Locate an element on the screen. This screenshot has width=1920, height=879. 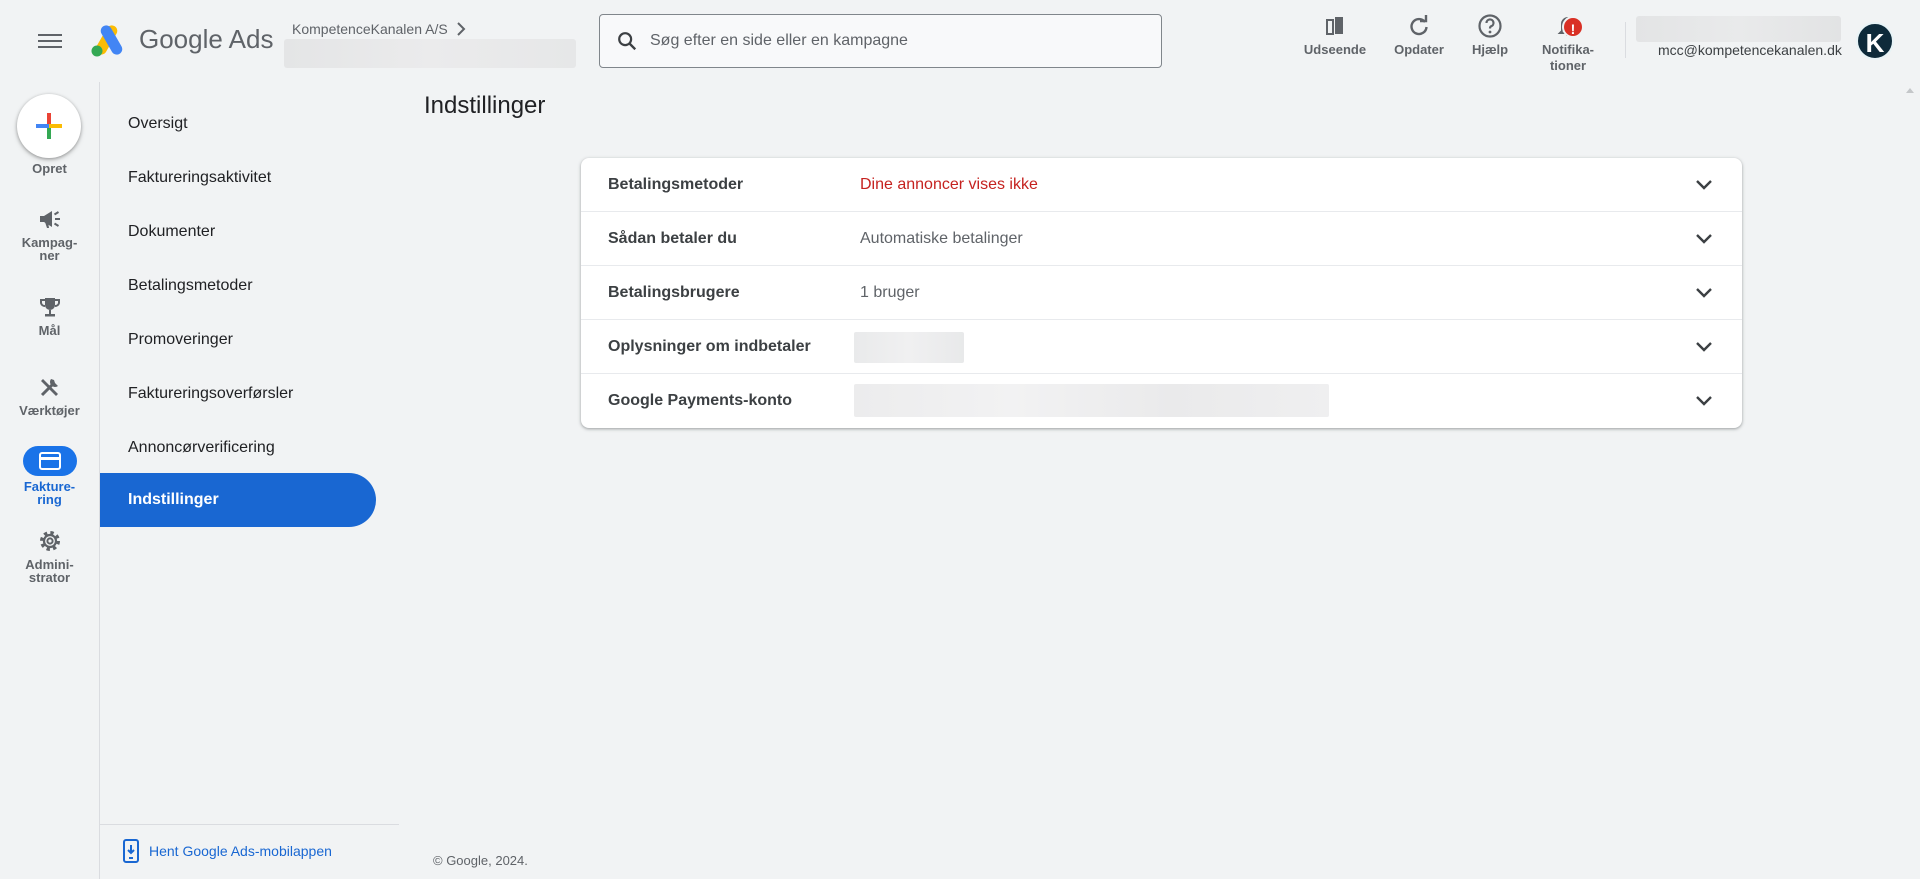
megaphone-icon is located at coordinates (49, 219).